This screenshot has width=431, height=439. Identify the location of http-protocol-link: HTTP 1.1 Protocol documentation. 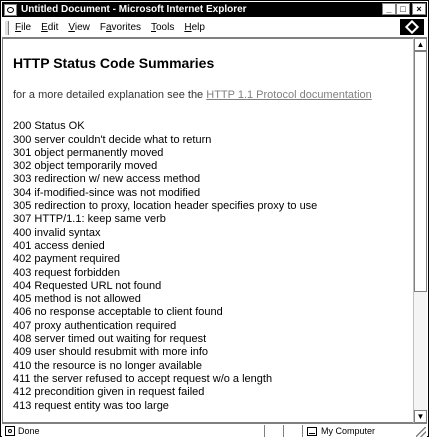
(289, 95).